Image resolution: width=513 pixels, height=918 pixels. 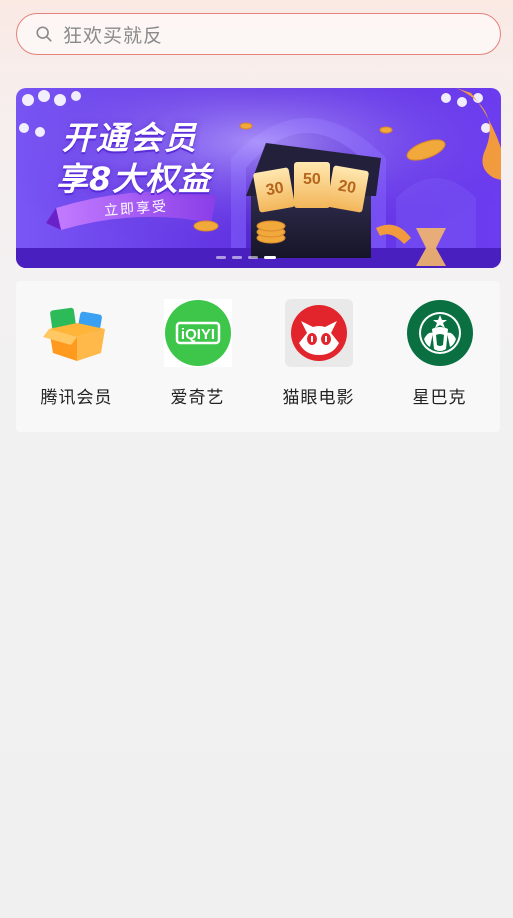 I want to click on tencent-video-icon, so click(x=73, y=334).